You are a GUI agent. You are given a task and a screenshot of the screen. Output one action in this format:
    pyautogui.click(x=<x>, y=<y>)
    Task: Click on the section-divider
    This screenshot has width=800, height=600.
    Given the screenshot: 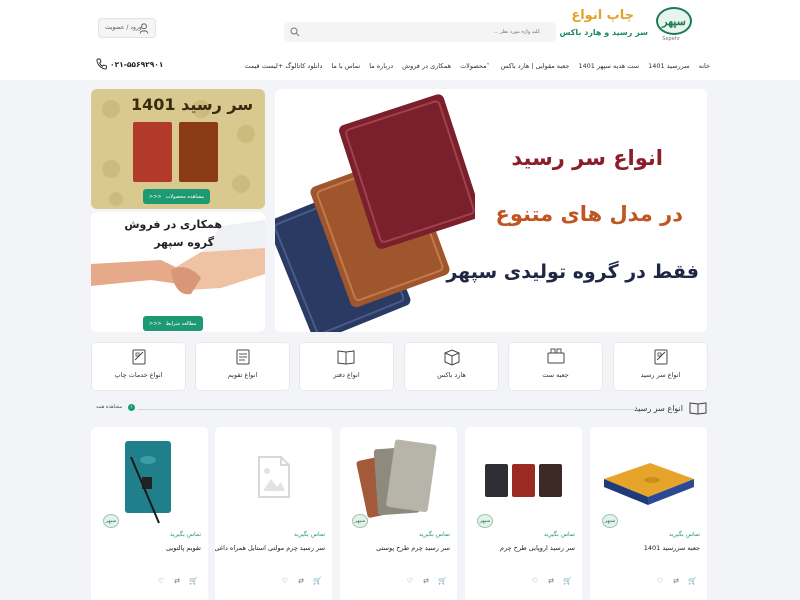 What is the action you would take?
    pyautogui.click(x=388, y=409)
    